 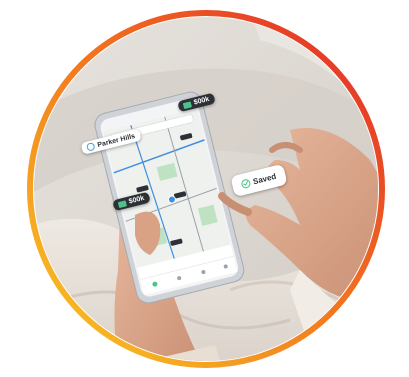 I want to click on price-marker-left-text: $00k, so click(x=137, y=200).